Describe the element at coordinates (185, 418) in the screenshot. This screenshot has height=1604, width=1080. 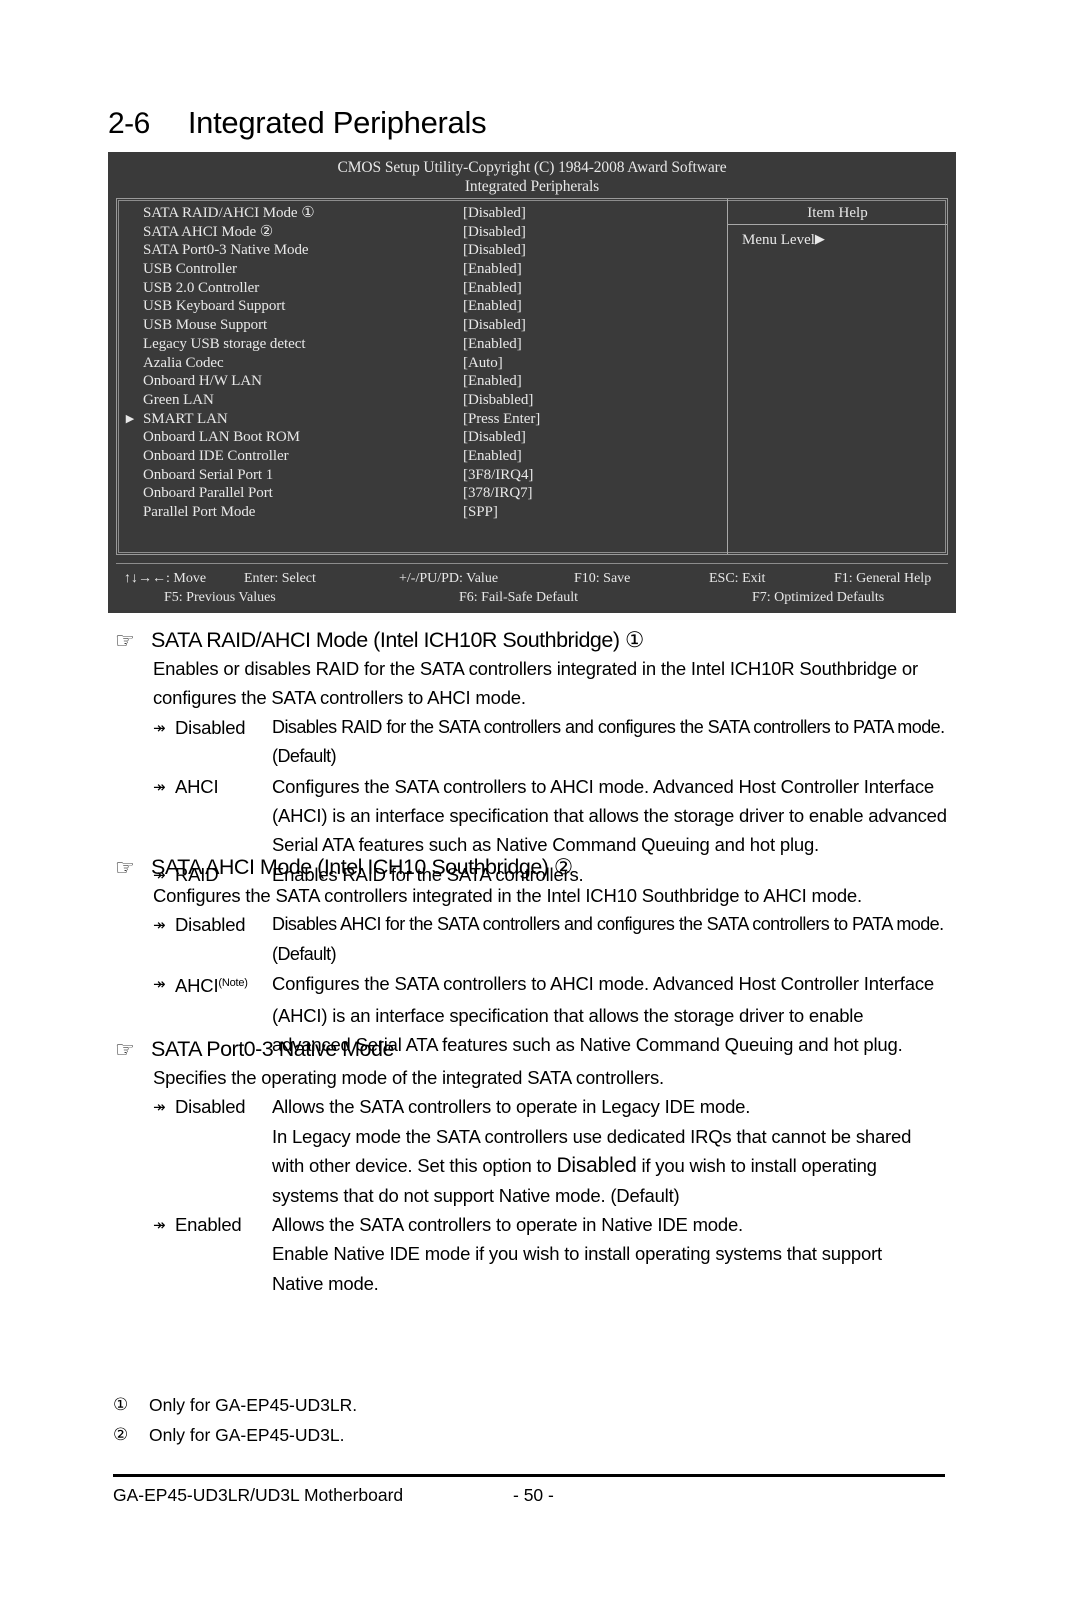
I see `bios-setting-label: SMART LAN` at that location.